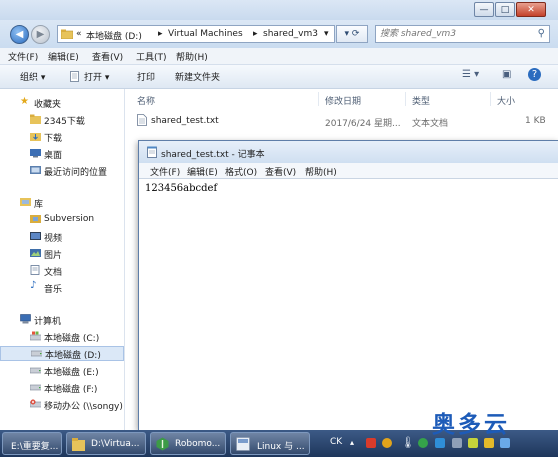  I want to click on watermark-logo: 奥多云, so click(471, 425).